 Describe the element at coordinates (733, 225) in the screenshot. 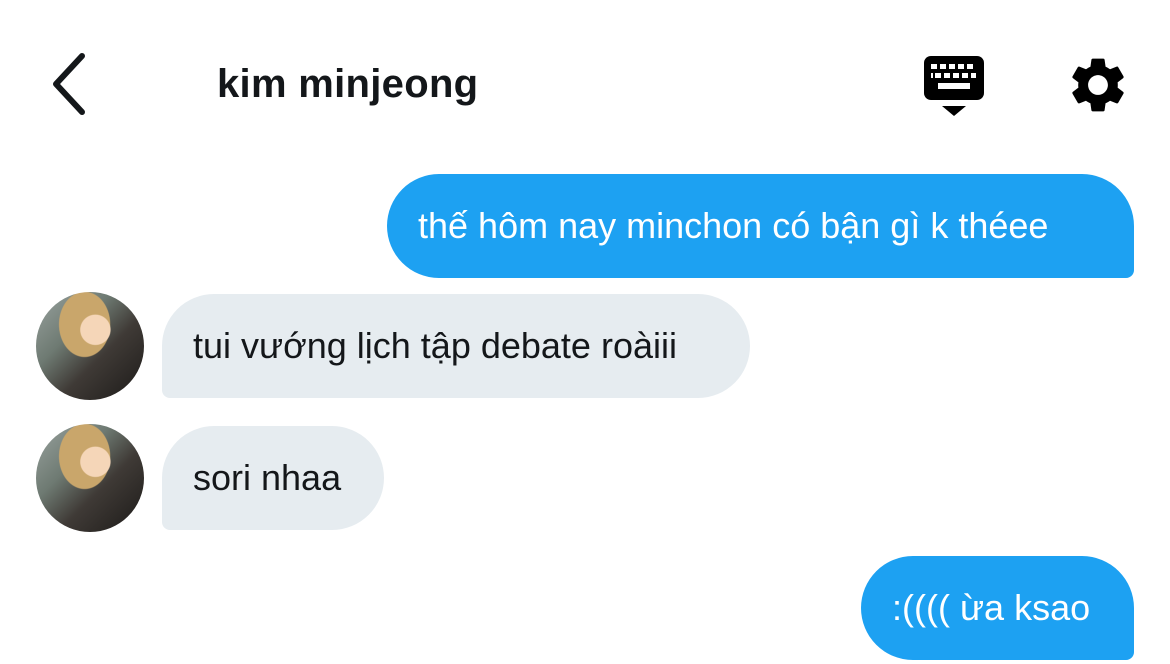

I see `message-text: thế hôm nay minchon có bận gì k théee` at that location.